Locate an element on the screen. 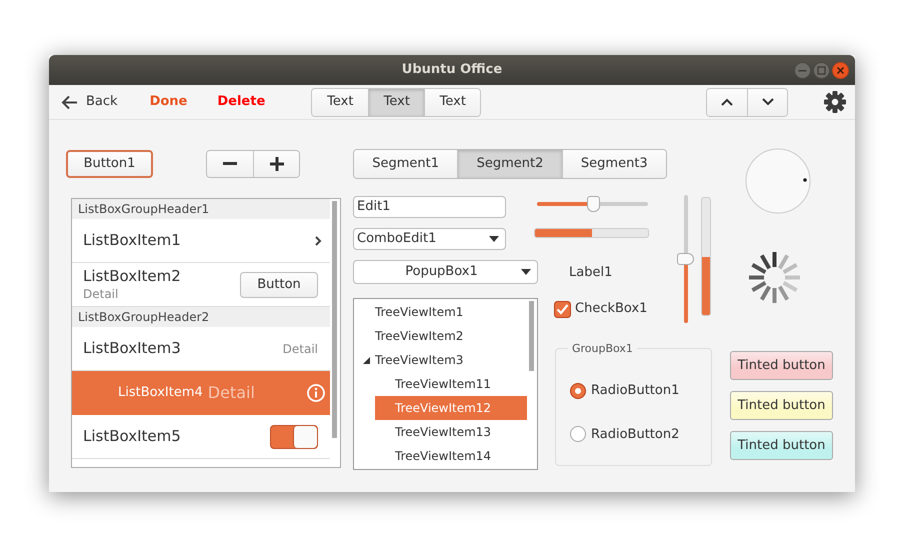 This screenshot has width=910, height=551. toggle-switch is located at coordinates (294, 436).